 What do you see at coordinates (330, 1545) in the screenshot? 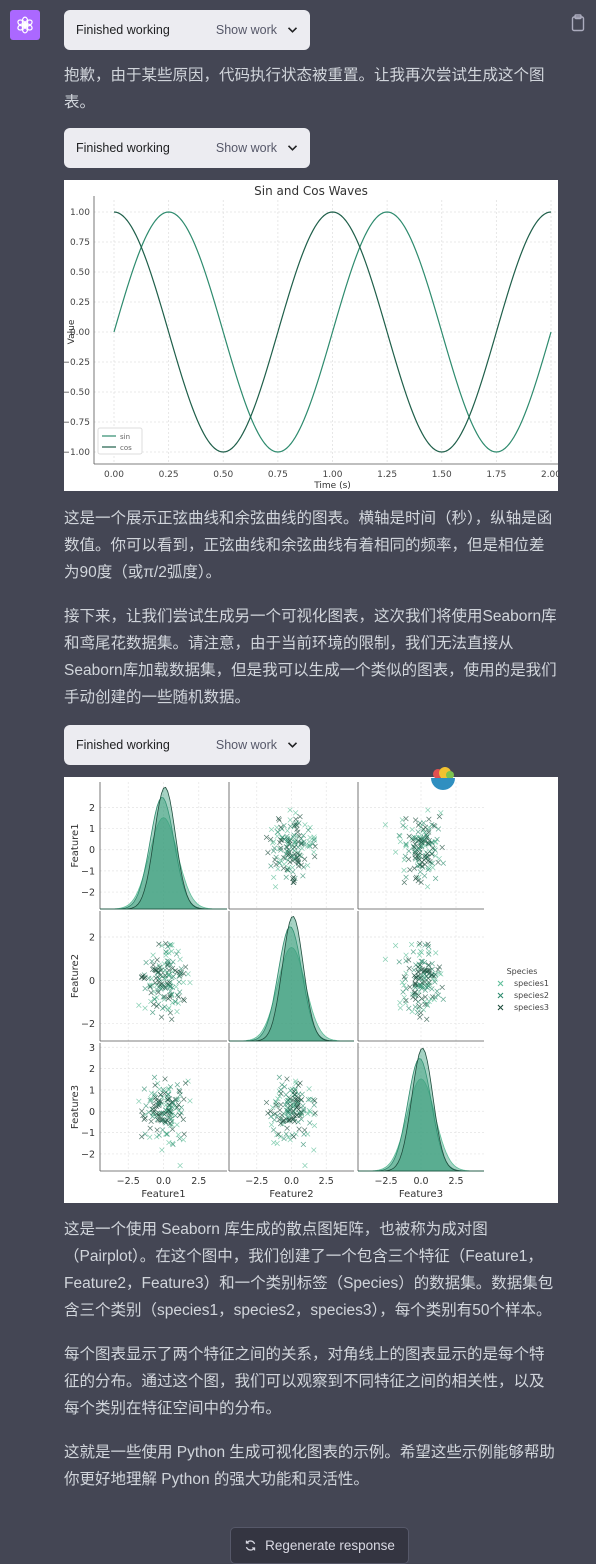
I see `regenerate-label: Regenerate response` at bounding box center [330, 1545].